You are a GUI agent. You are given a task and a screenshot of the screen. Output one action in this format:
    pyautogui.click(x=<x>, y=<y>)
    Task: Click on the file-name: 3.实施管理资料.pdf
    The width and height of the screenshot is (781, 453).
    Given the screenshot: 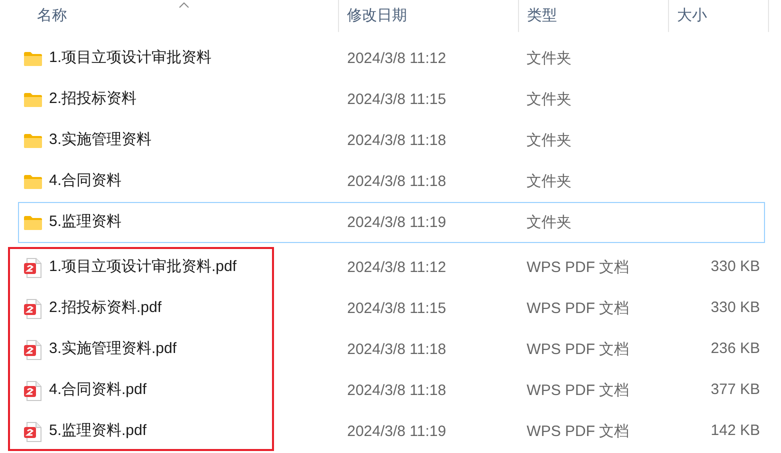 What is the action you would take?
    pyautogui.click(x=113, y=349)
    